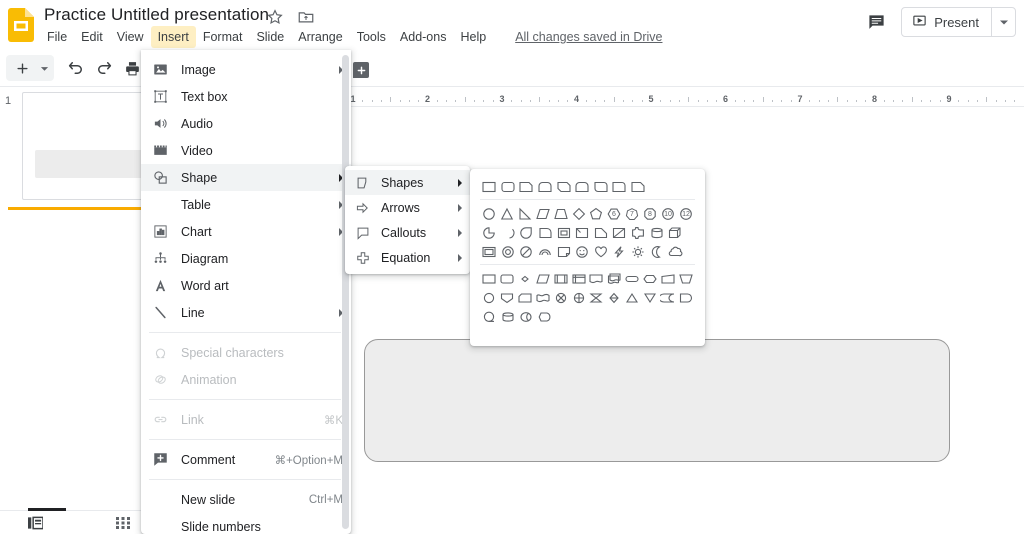 The width and height of the screenshot is (1024, 534). Describe the element at coordinates (1003, 22) in the screenshot. I see `present-dropdown-caret` at that location.